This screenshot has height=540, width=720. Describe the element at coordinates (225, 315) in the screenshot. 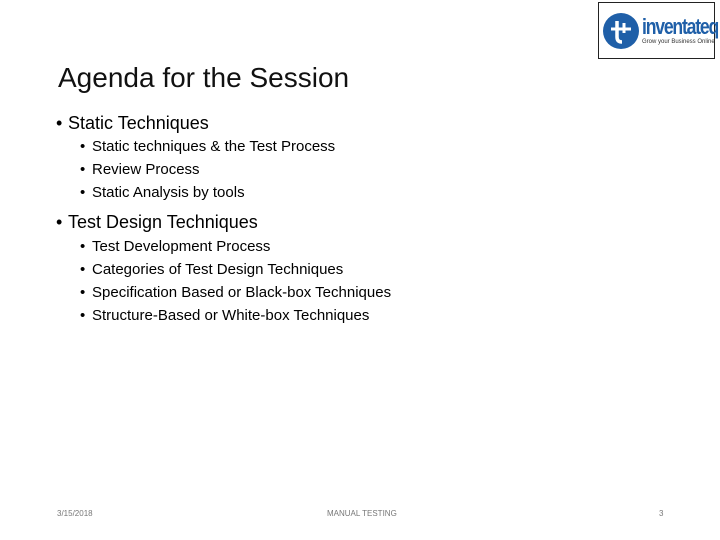

I see `list-item: • Structure-Based or White-box Techniques` at that location.